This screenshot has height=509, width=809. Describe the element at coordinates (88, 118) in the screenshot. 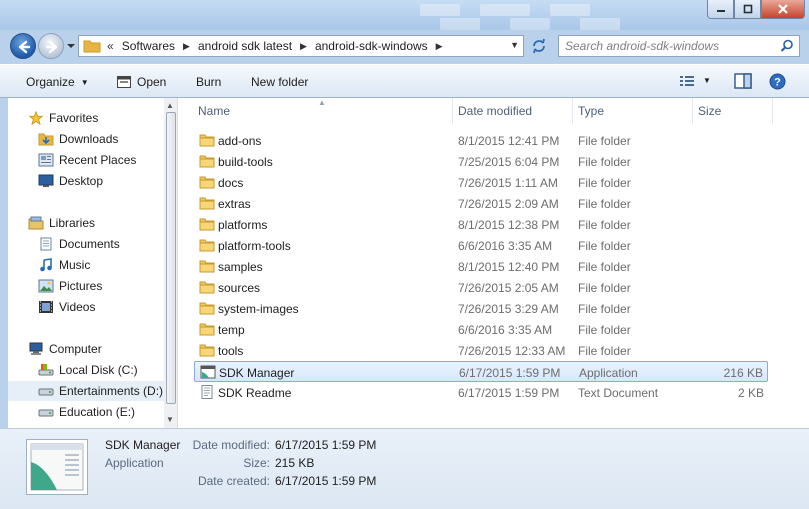

I see `nav-favorites: Favorites` at that location.